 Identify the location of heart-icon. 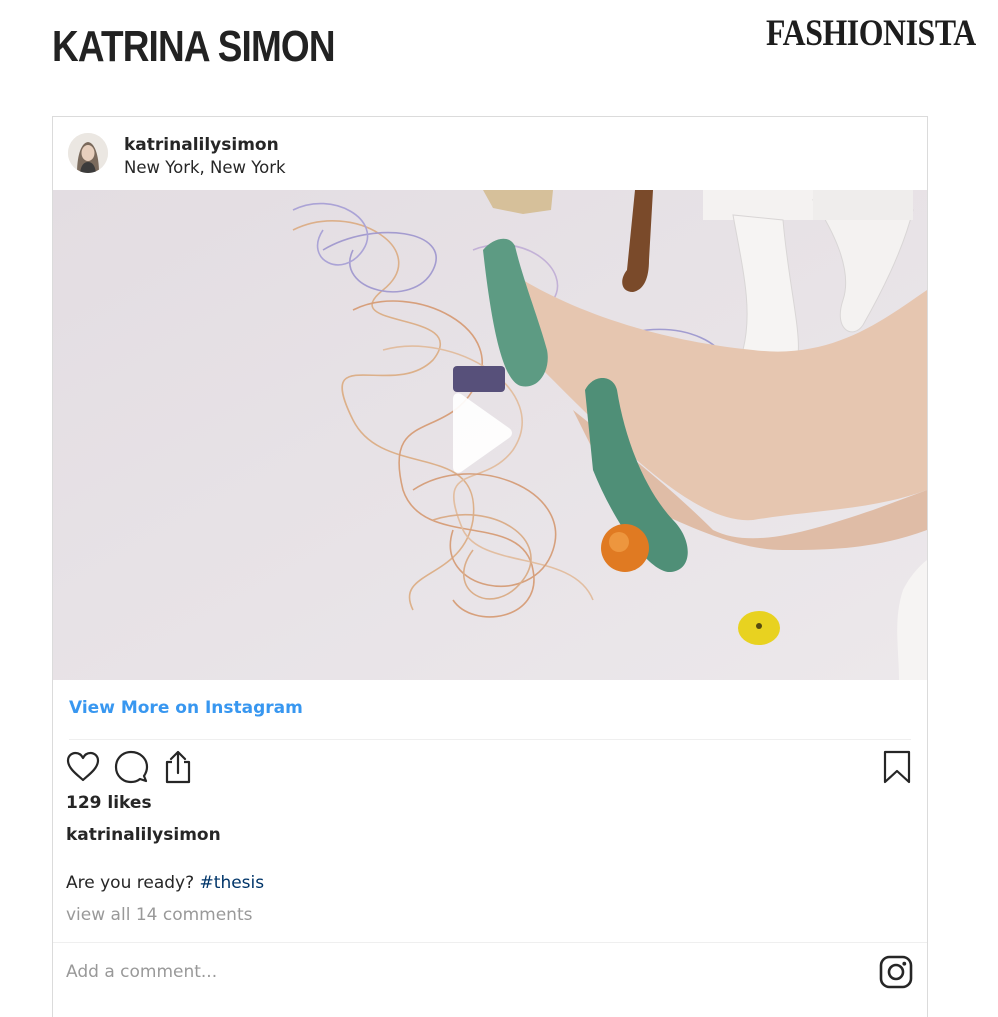
(83, 767).